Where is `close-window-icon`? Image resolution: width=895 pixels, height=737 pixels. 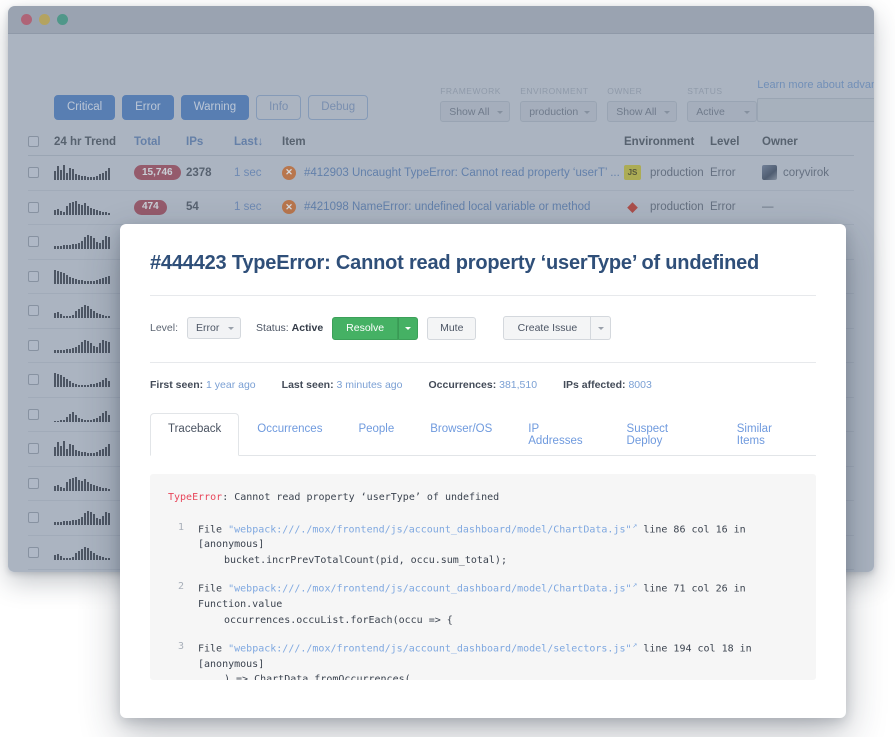 close-window-icon is located at coordinates (26, 19).